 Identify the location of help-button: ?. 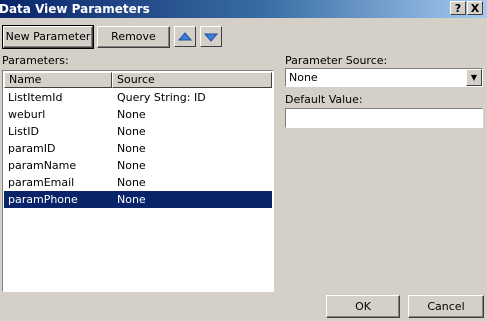
(458, 8).